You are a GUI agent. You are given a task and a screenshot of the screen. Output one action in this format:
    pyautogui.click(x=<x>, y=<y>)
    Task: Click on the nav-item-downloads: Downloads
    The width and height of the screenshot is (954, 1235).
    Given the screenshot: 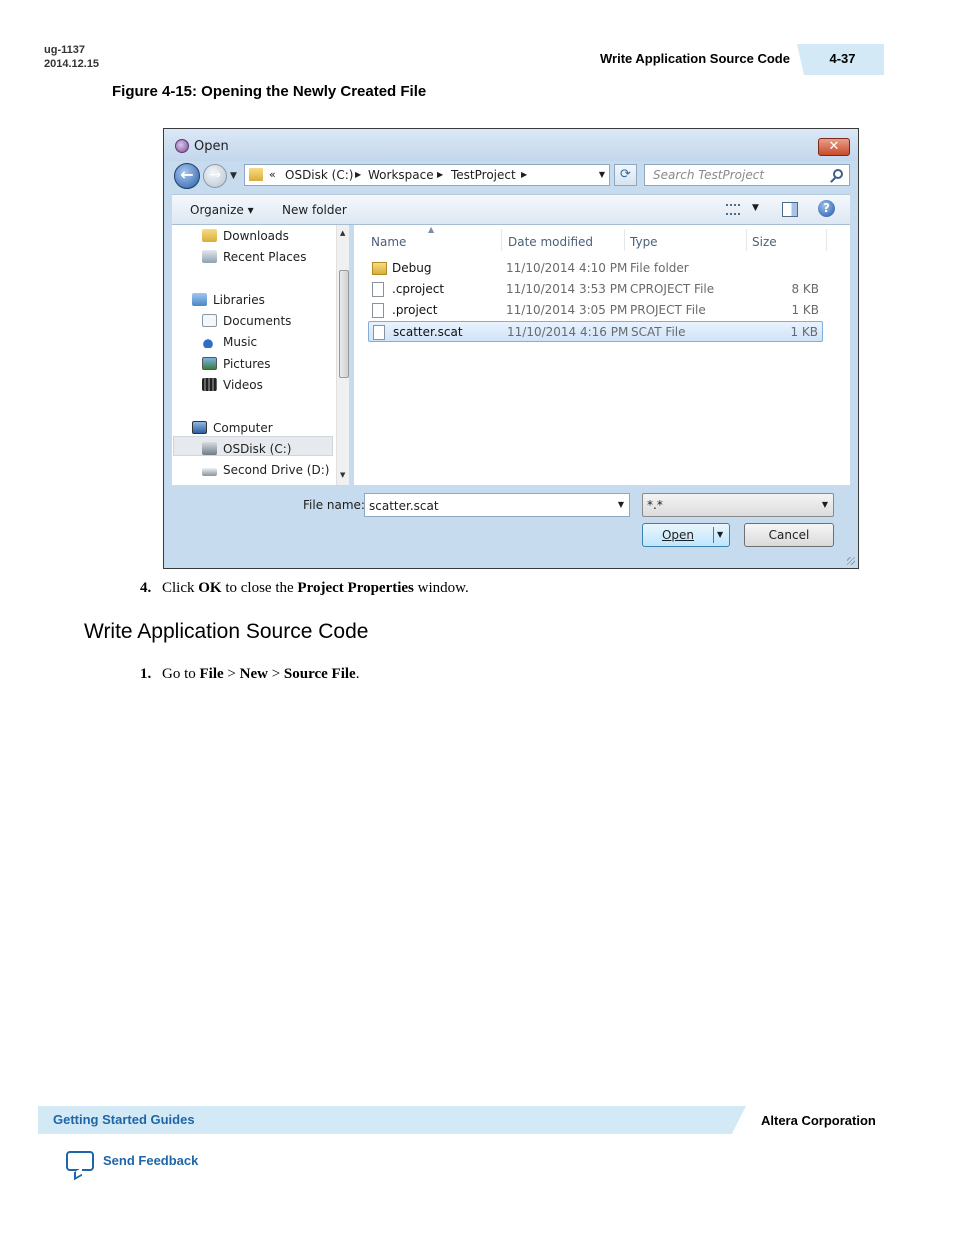 What is the action you would take?
    pyautogui.click(x=245, y=236)
    